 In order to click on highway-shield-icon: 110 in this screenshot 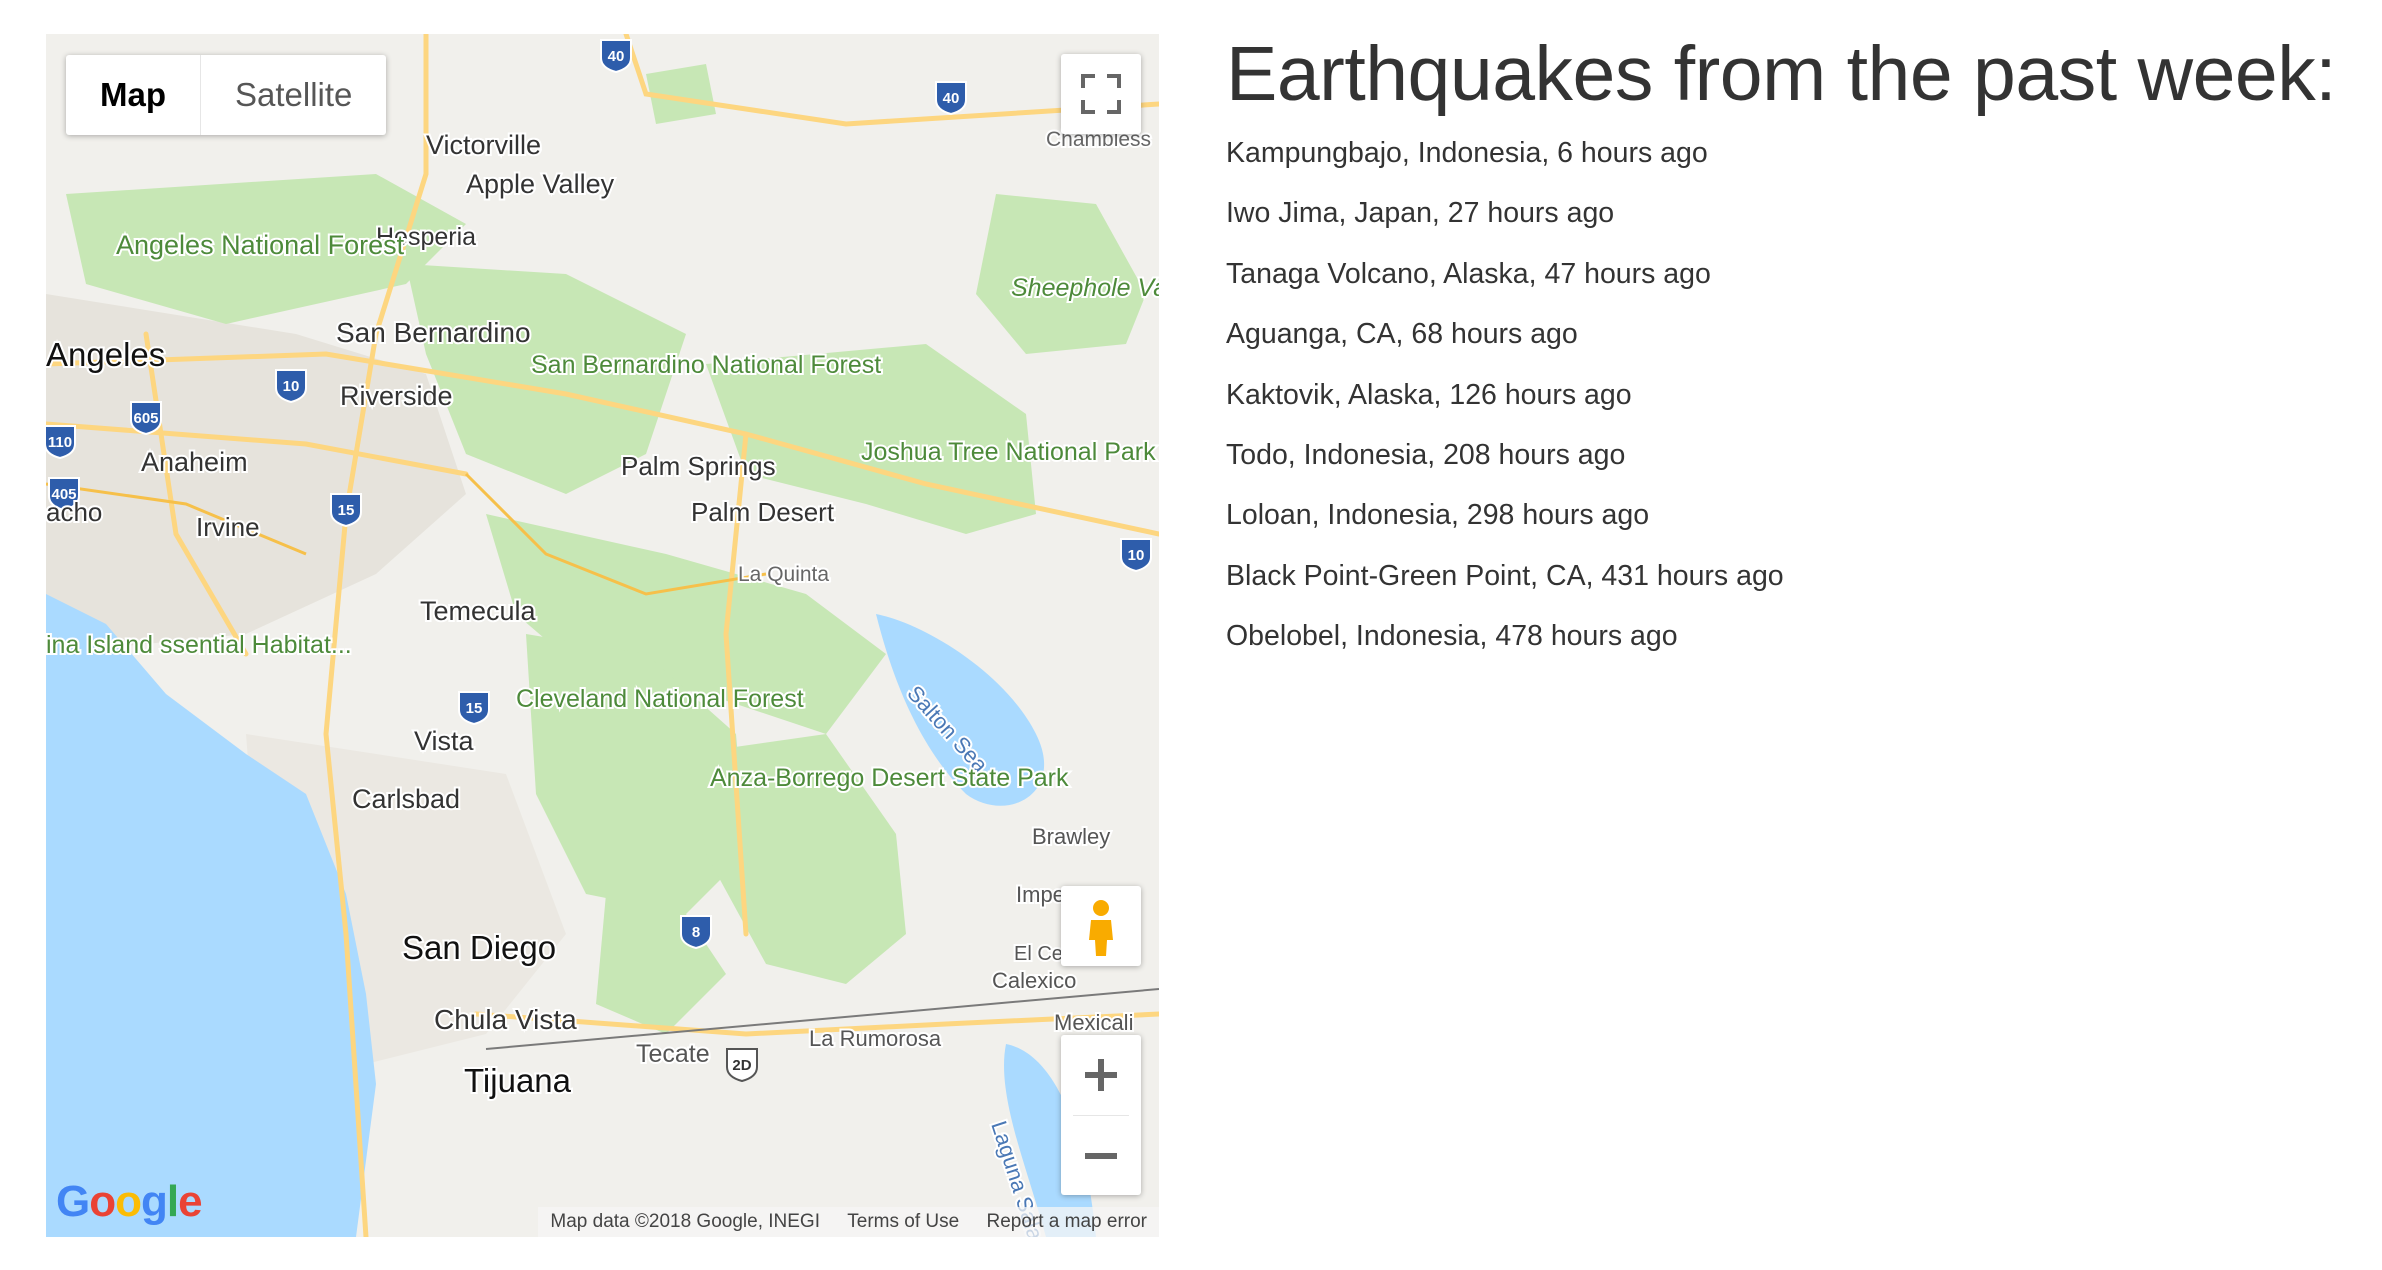, I will do `click(61, 442)`.